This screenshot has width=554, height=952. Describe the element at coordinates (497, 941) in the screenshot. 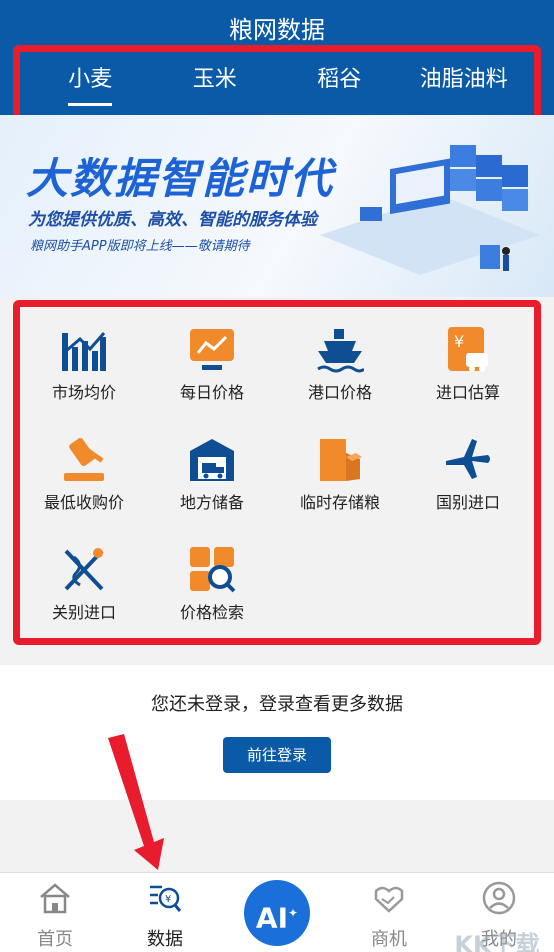

I see `watermark-logo: KK下载` at that location.